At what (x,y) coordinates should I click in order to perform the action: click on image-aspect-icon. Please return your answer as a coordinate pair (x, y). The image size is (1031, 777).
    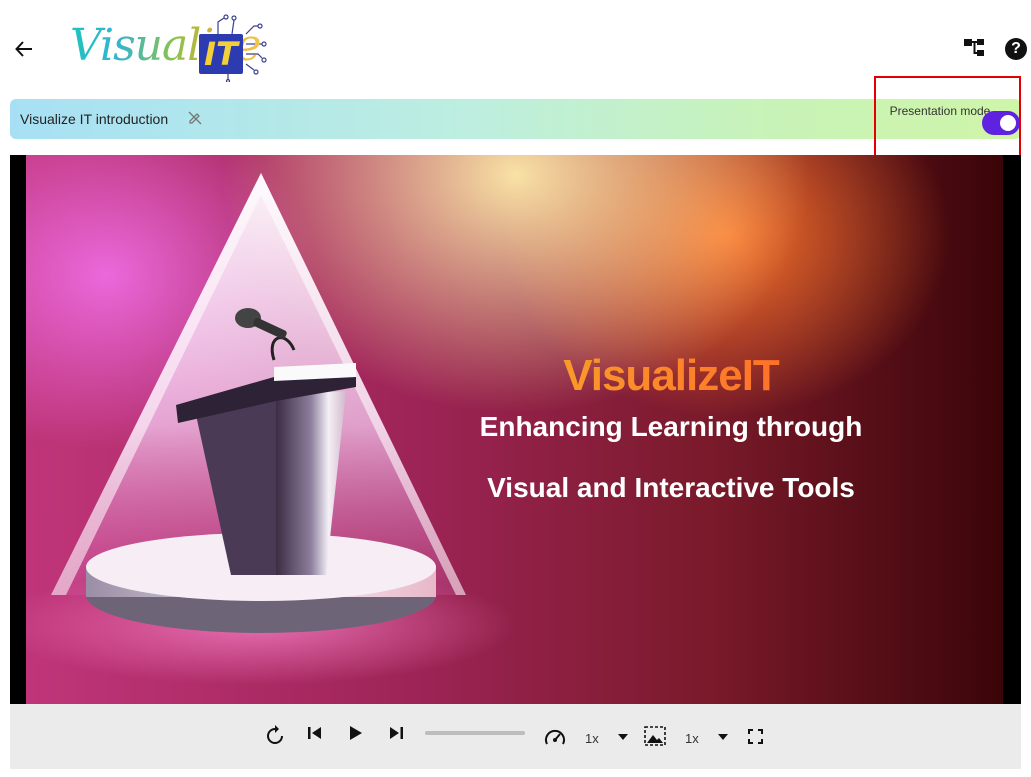
    Looking at the image, I should click on (655, 736).